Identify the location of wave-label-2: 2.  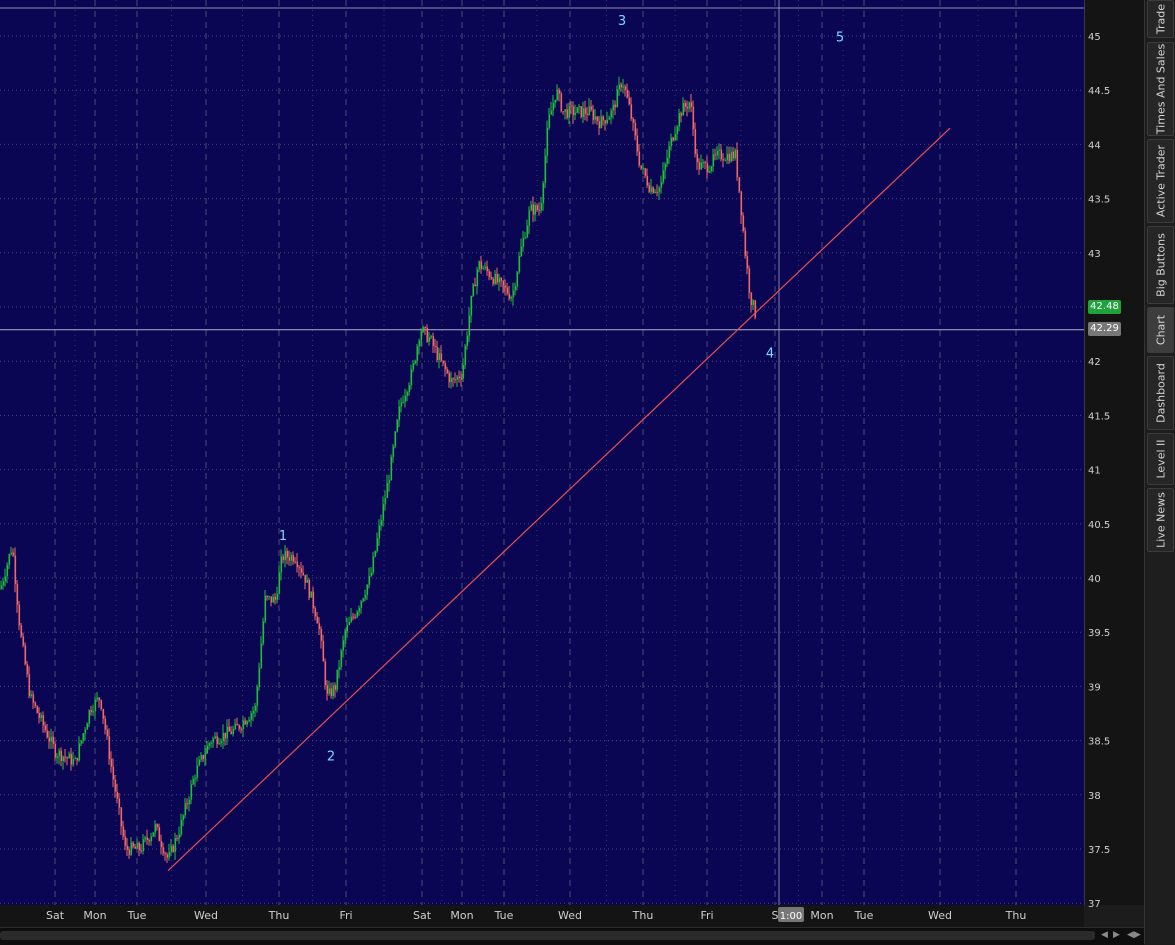
(331, 757).